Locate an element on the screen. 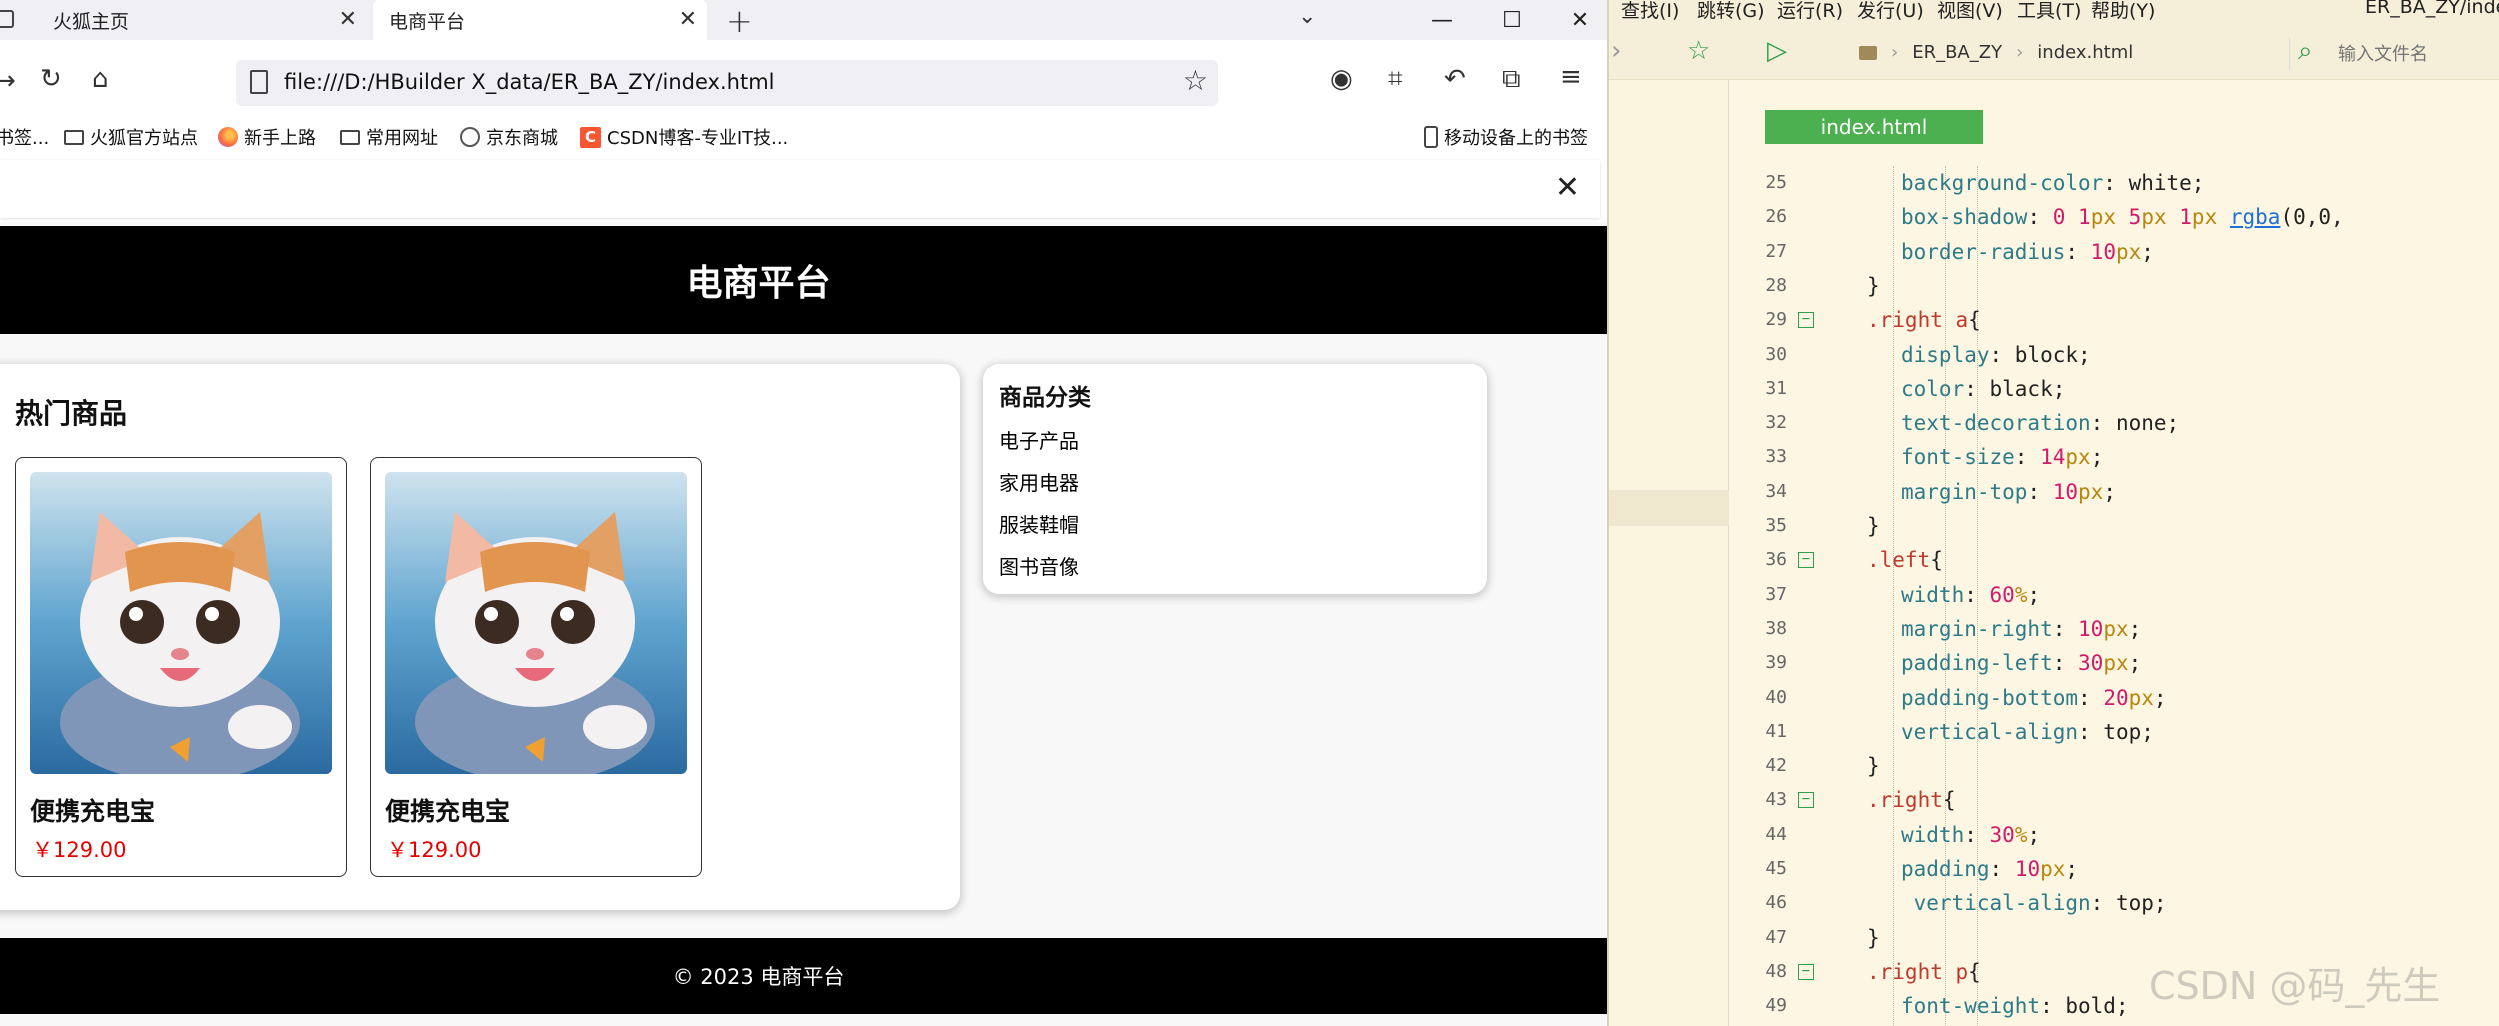 This screenshot has width=2499, height=1026. chevron-down-icon: ⌄ is located at coordinates (1307, 16).